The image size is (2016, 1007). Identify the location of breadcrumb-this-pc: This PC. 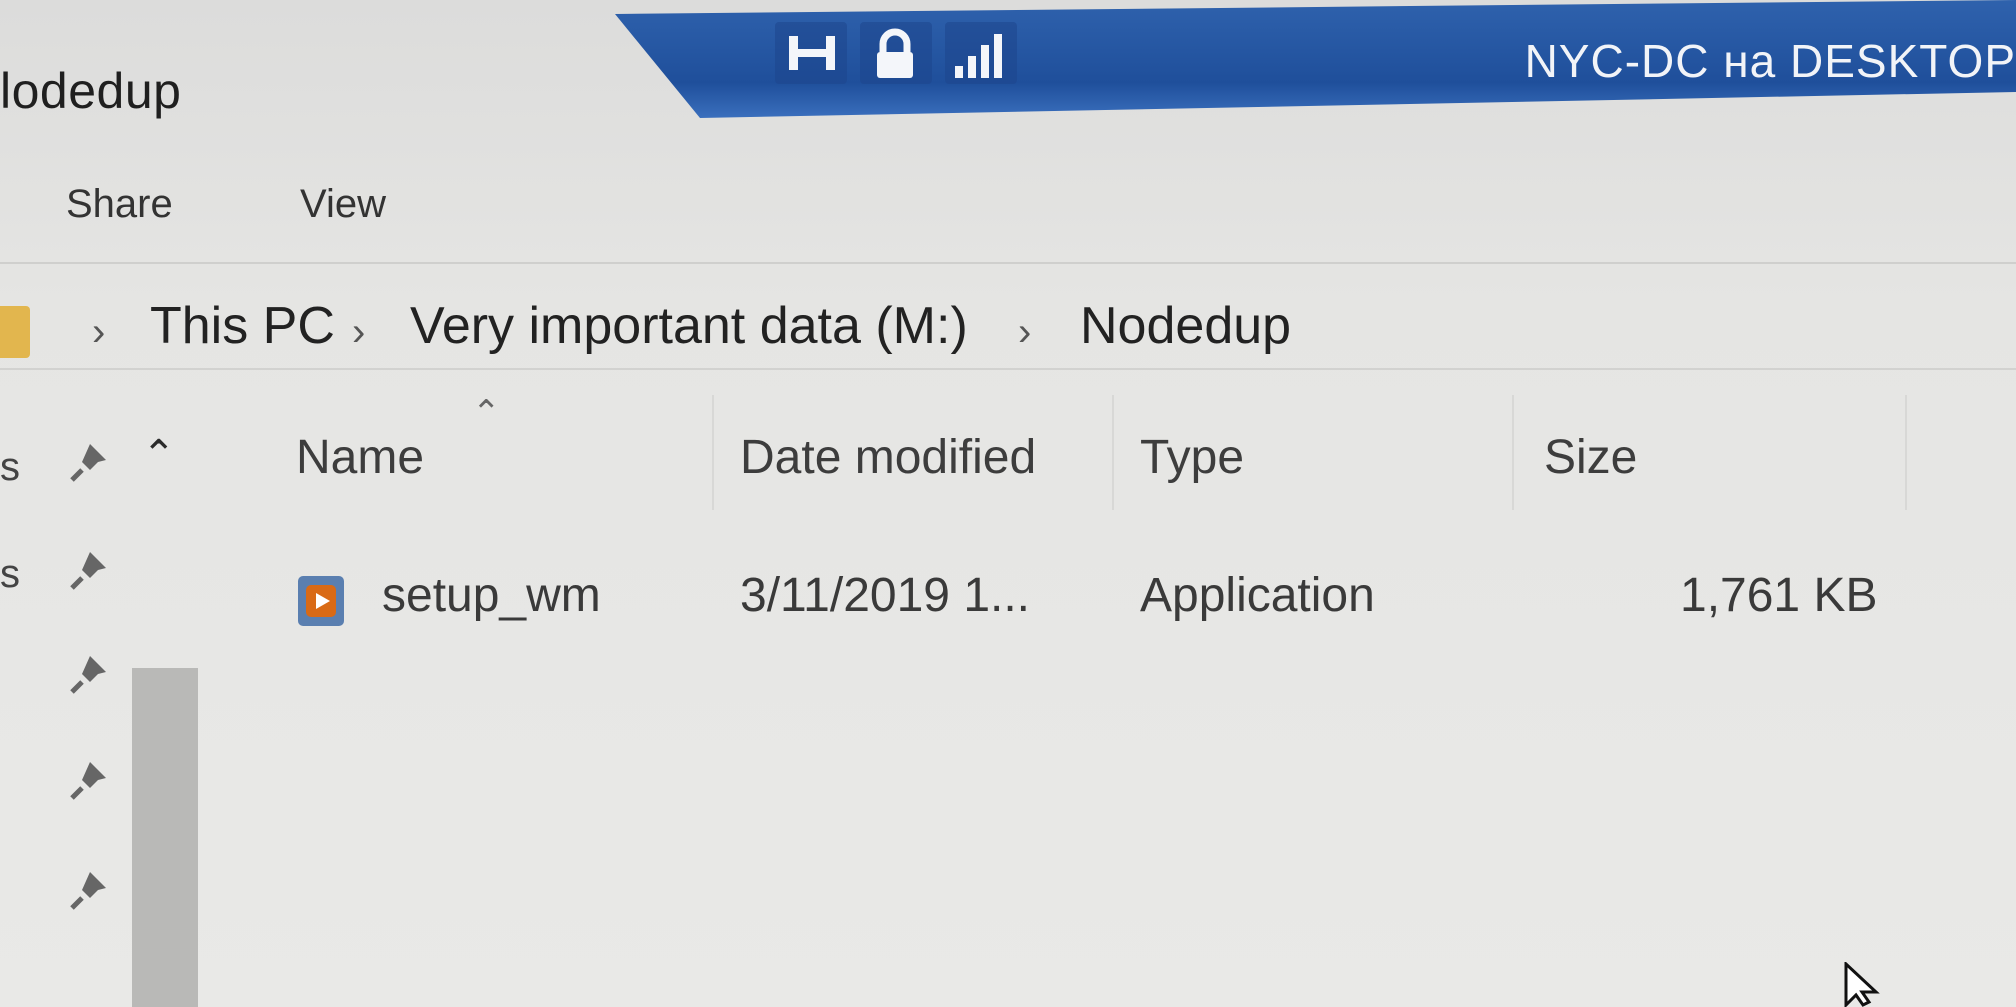
(242, 326).